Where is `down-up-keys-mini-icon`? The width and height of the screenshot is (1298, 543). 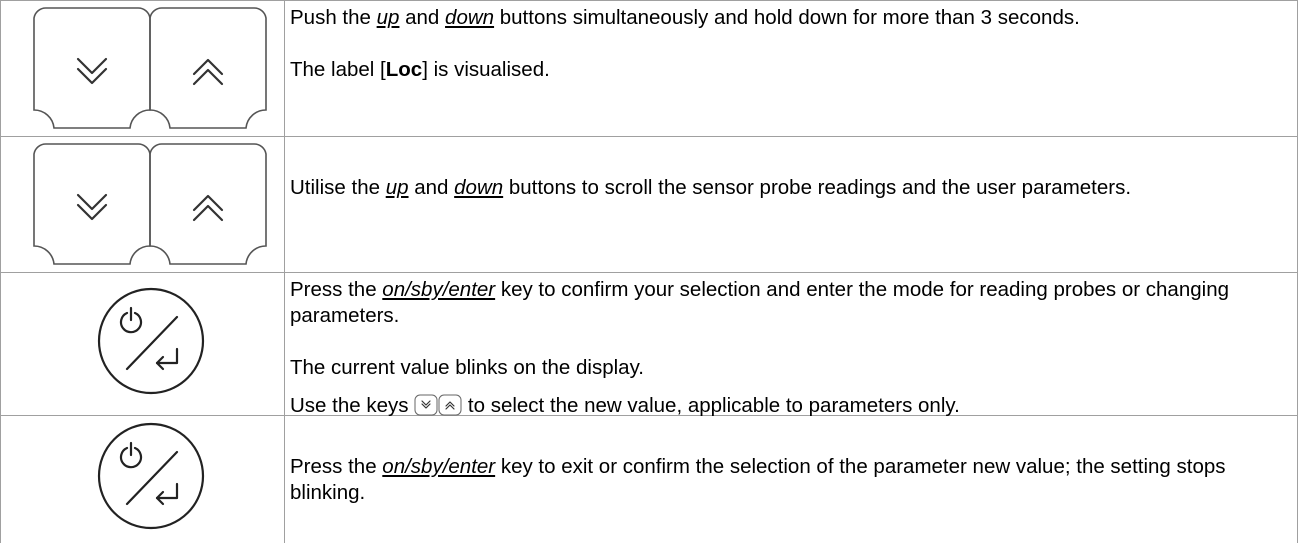
down-up-keys-mini-icon is located at coordinates (438, 405).